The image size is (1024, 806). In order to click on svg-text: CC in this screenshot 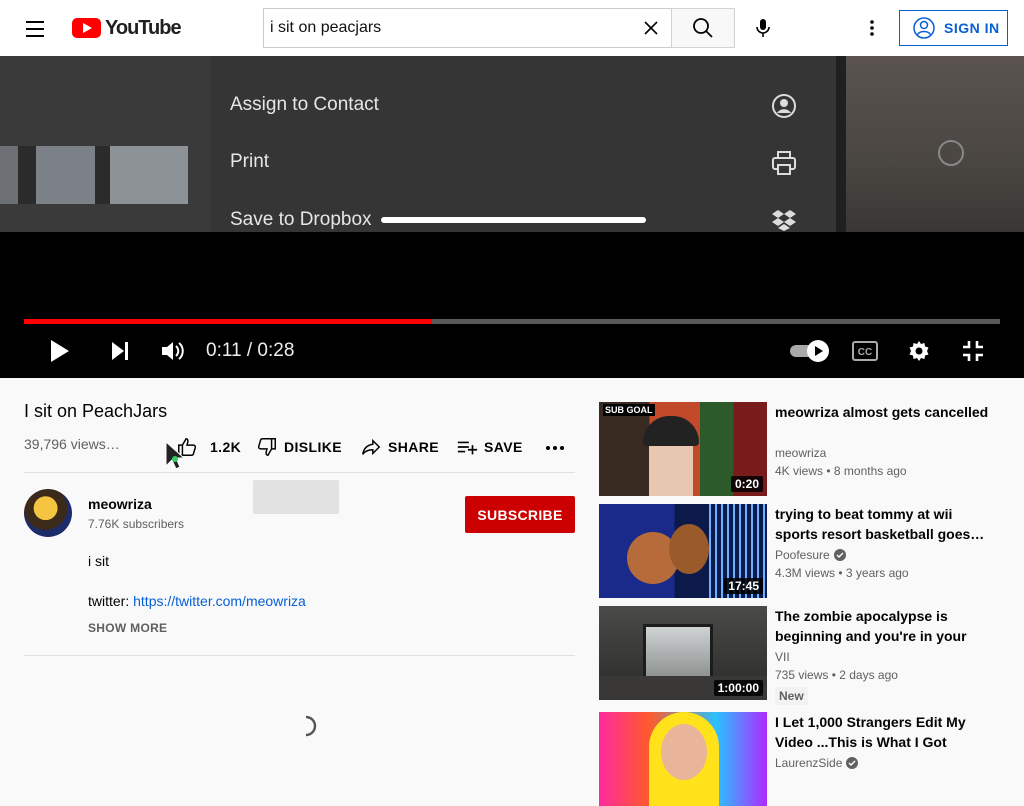, I will do `click(865, 352)`.